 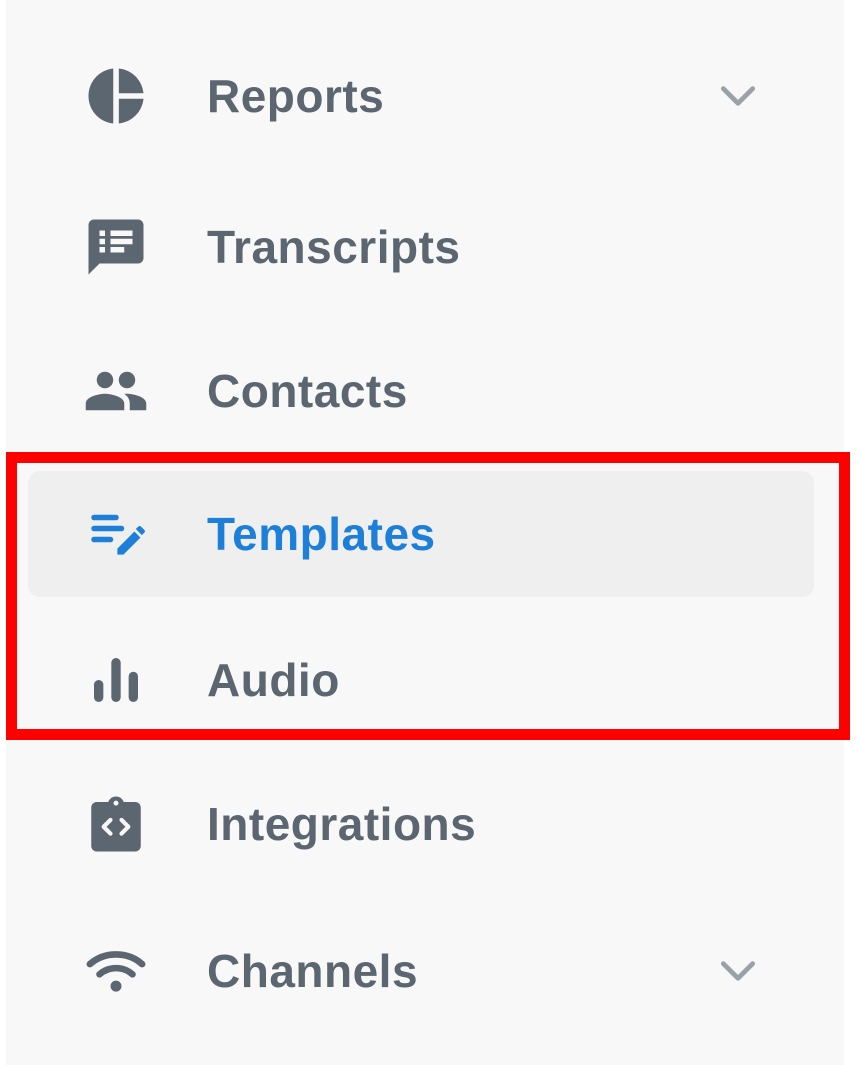 I want to click on code-clipboard-icon, so click(x=116, y=824).